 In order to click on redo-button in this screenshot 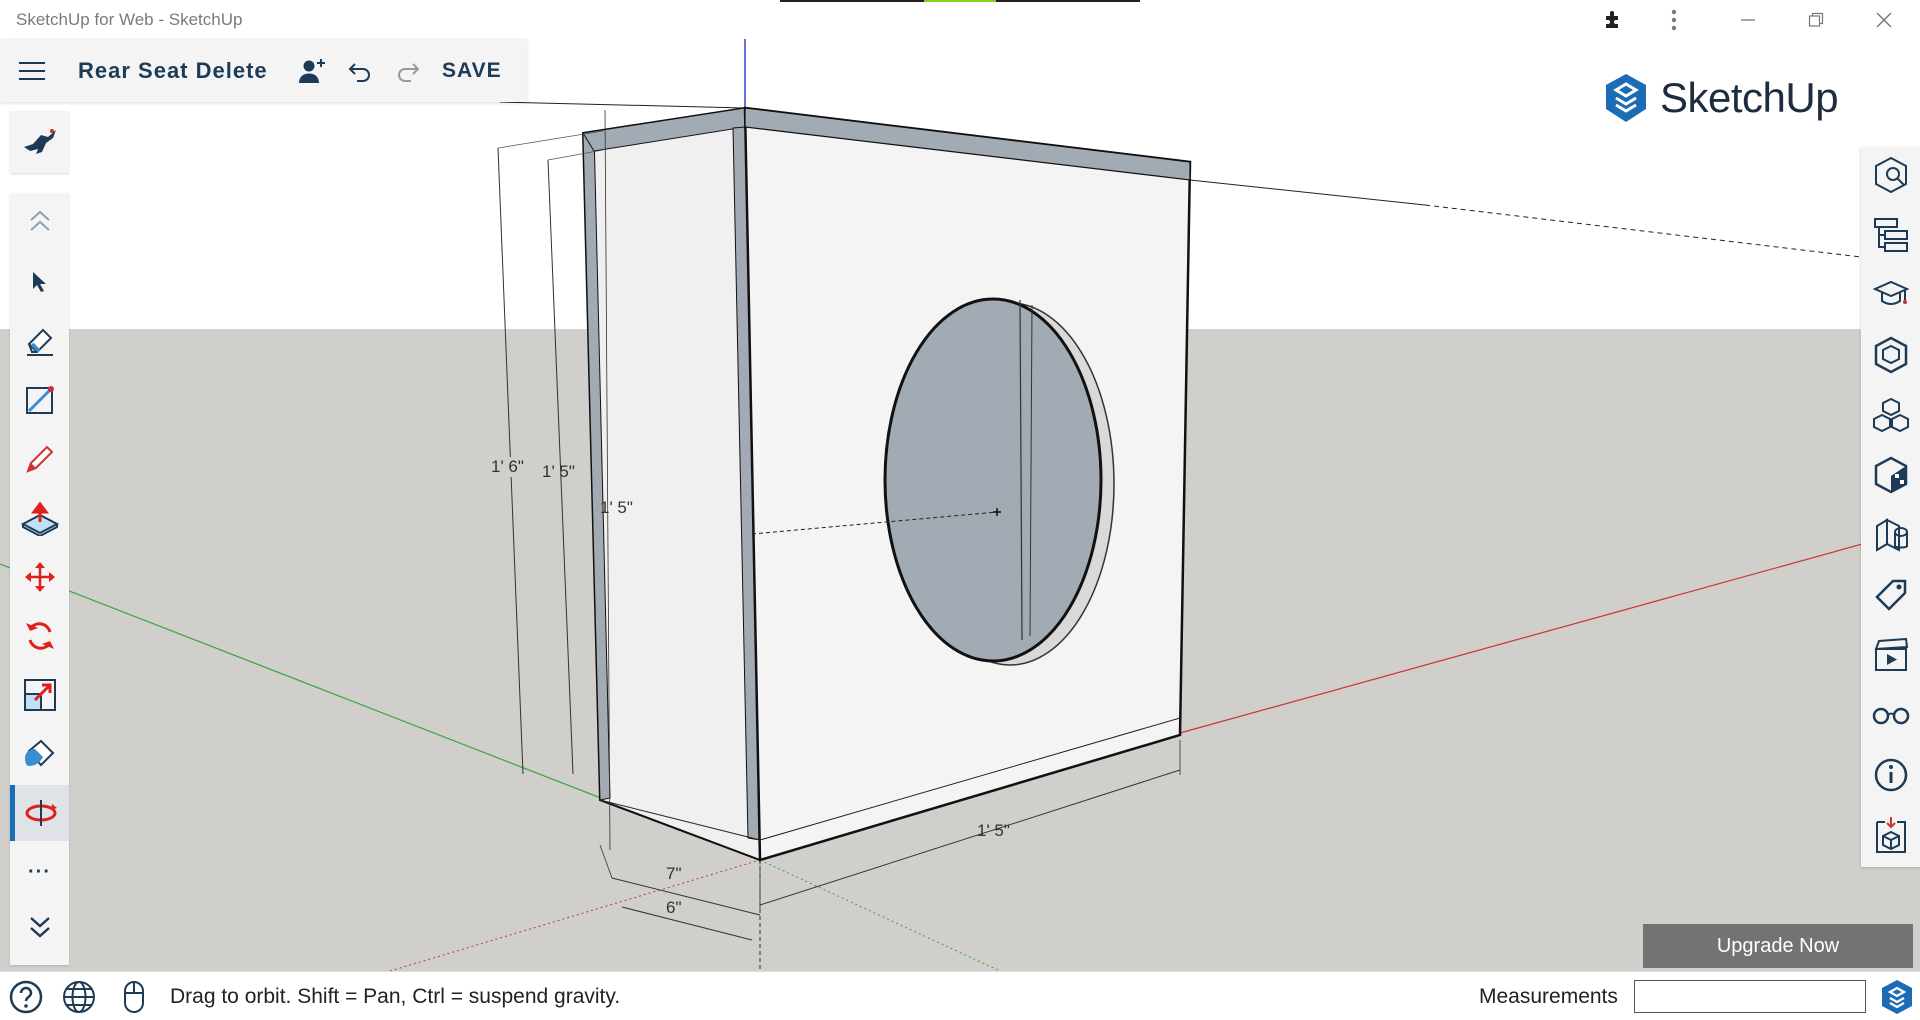, I will do `click(408, 70)`.